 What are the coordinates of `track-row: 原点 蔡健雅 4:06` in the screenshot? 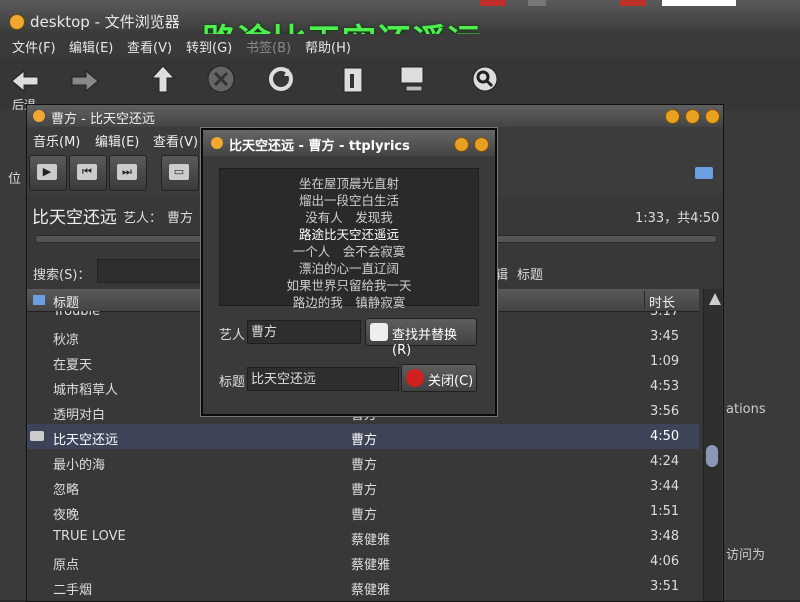 It's located at (363, 561).